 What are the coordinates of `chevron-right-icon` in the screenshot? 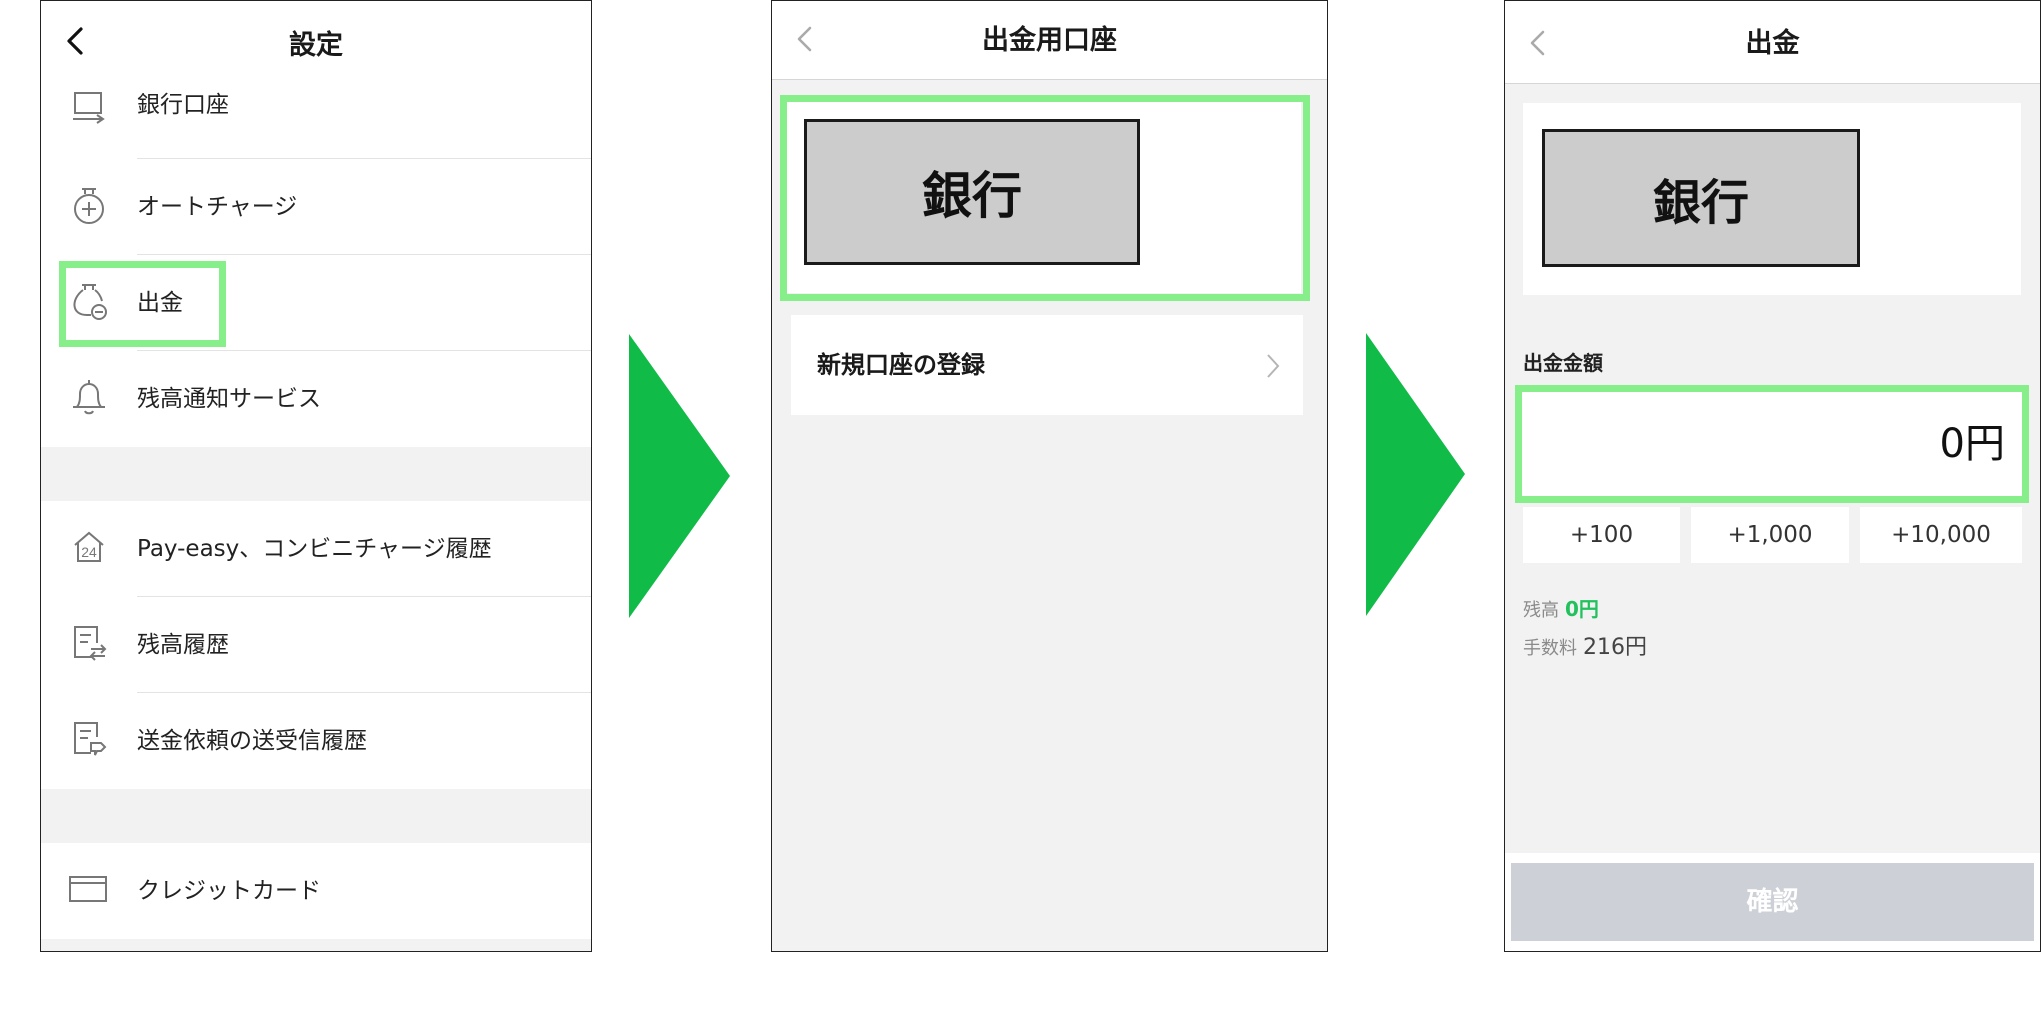 It's located at (1273, 366).